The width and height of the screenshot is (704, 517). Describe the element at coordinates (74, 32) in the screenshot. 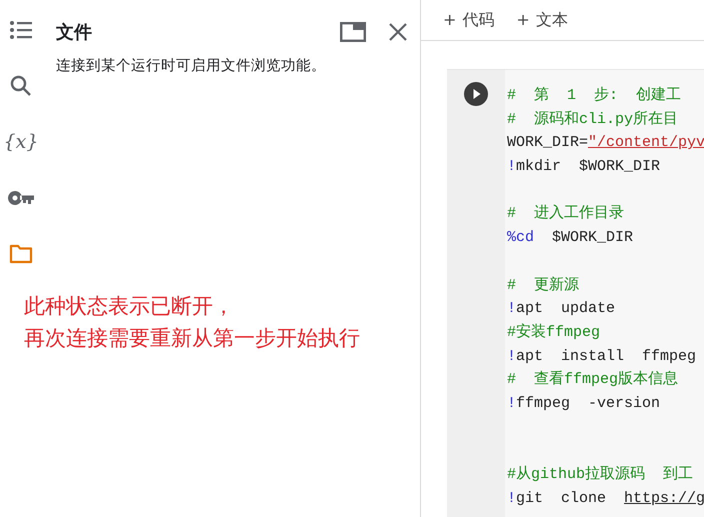

I see `panel-title: 文件` at that location.